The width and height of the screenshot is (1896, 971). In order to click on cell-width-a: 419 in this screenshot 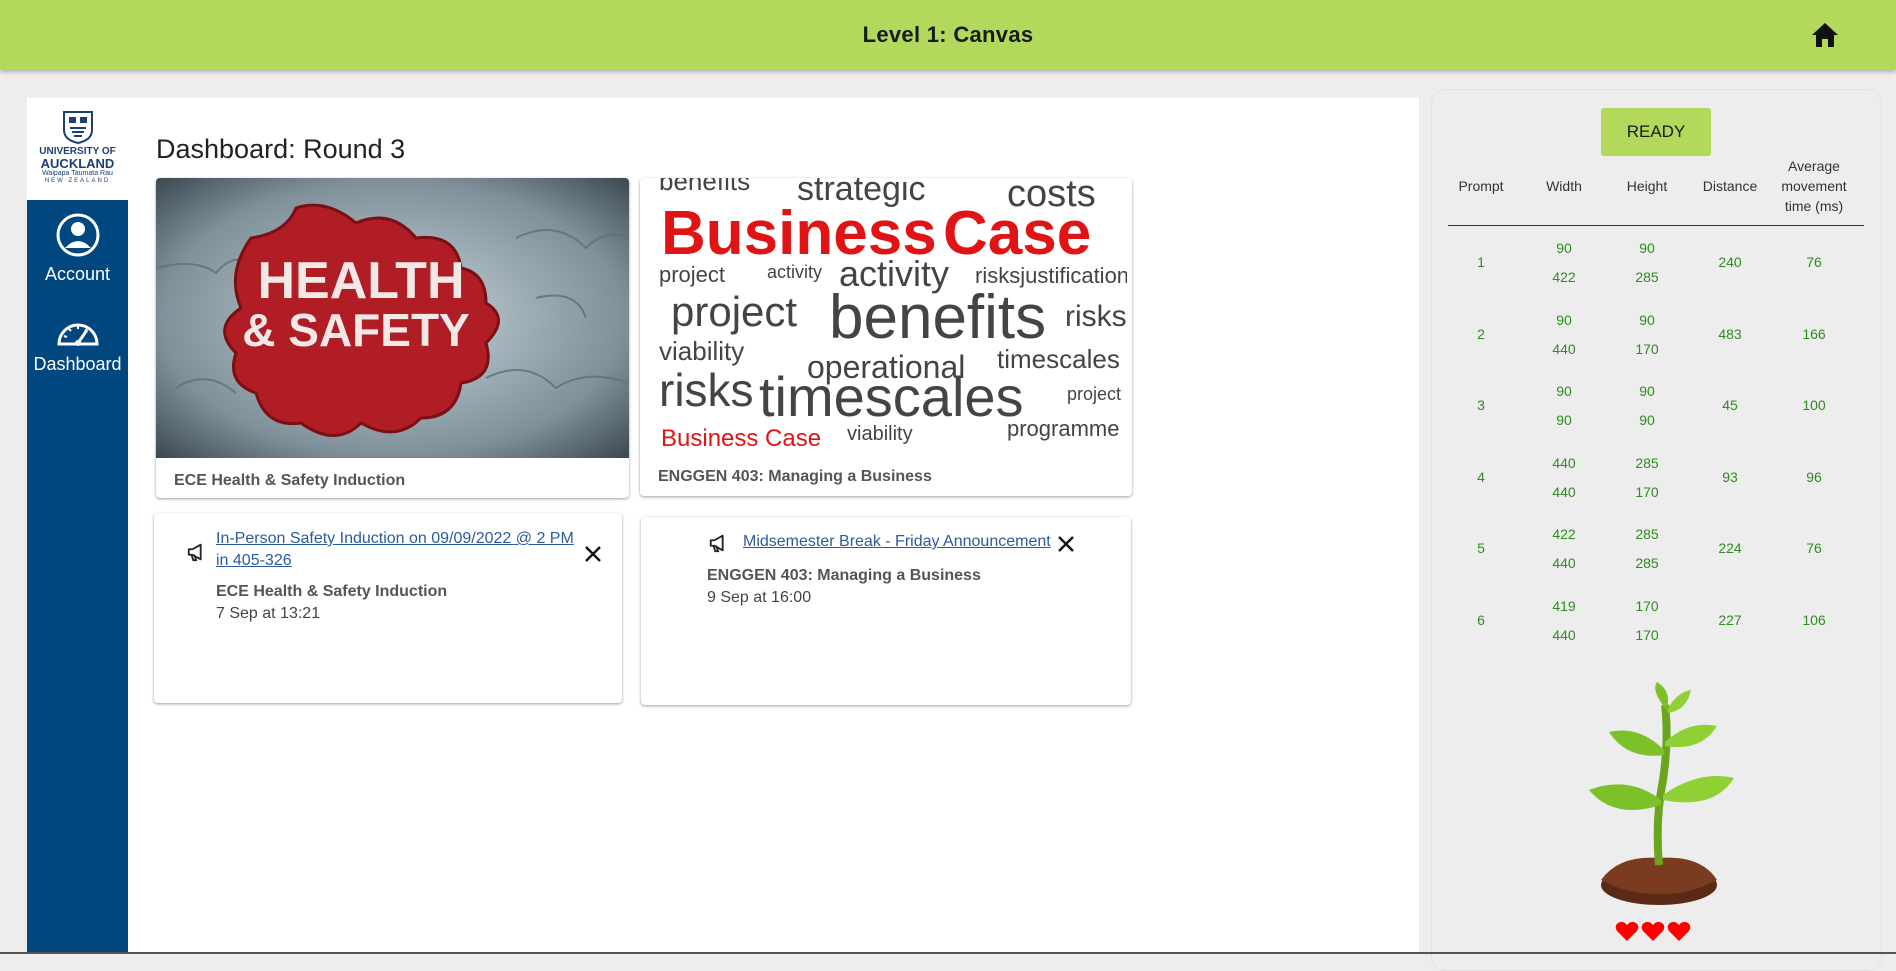, I will do `click(1564, 605)`.